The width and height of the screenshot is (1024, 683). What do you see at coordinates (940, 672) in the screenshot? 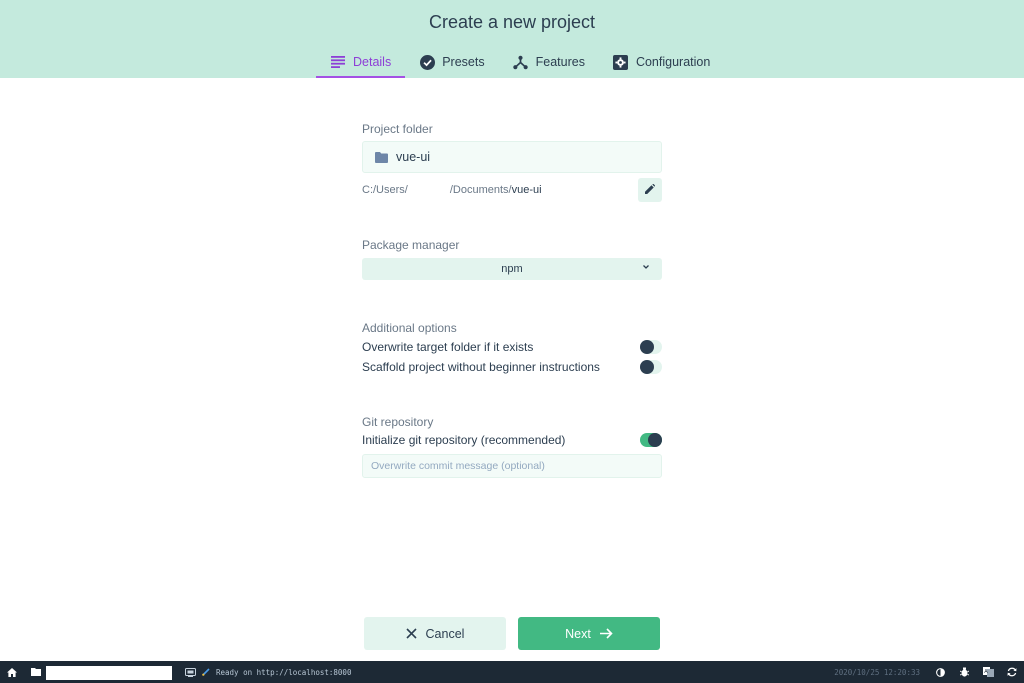
I see `dark-mode-icon` at bounding box center [940, 672].